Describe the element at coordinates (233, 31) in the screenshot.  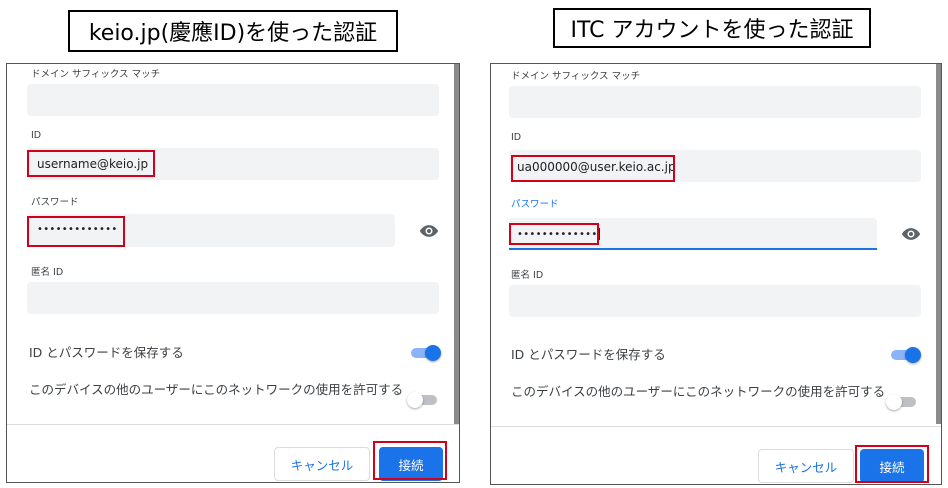
I see `title-keio-jp: keio.jp(慶應ID)を使った認証` at that location.